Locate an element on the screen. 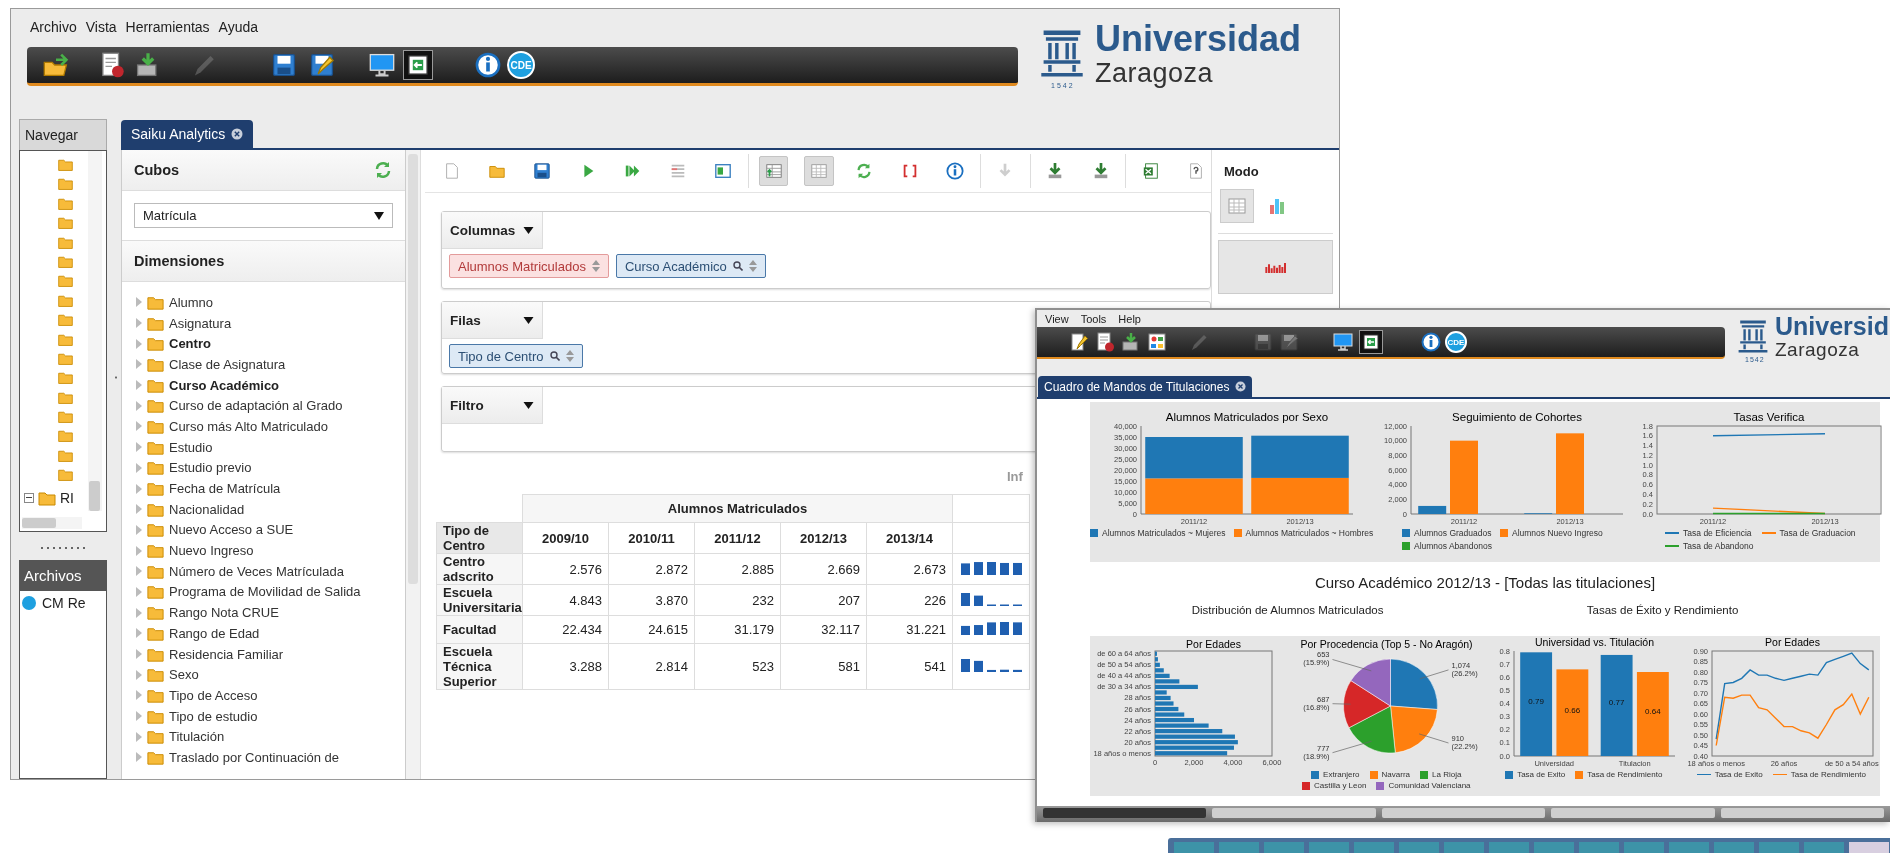 Image resolution: width=1890 pixels, height=853 pixels. info-icon is located at coordinates (488, 65).